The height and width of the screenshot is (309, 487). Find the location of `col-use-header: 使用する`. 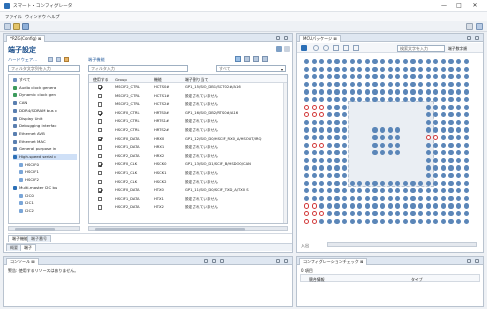

col-use-header: 使用する is located at coordinates (101, 80).